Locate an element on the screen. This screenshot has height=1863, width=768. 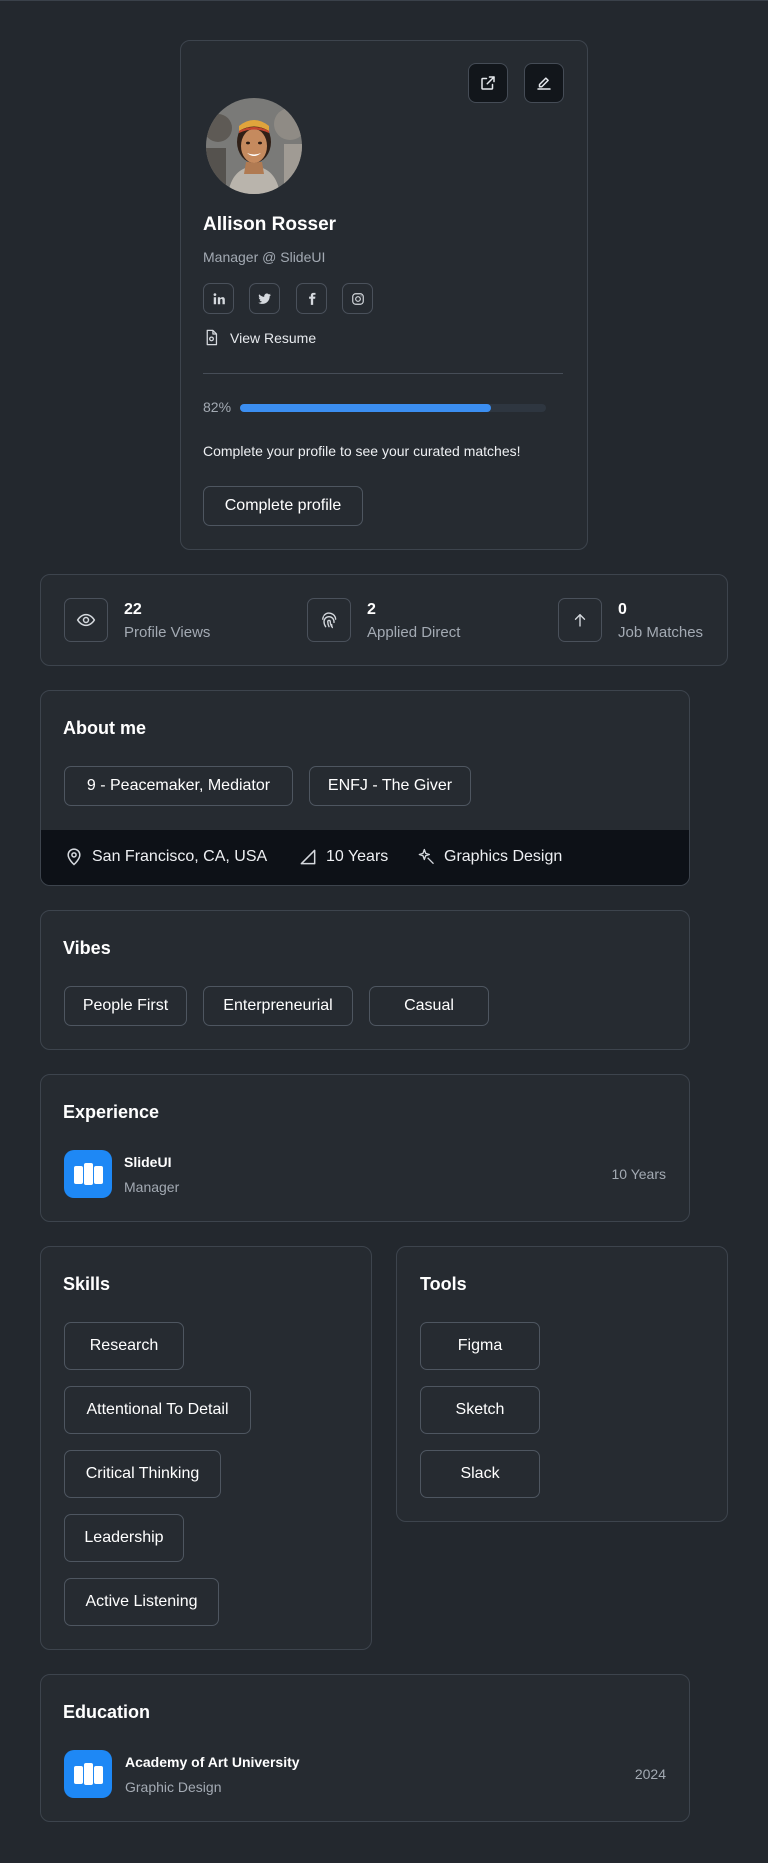
company-role: Manager is located at coordinates (152, 1187).